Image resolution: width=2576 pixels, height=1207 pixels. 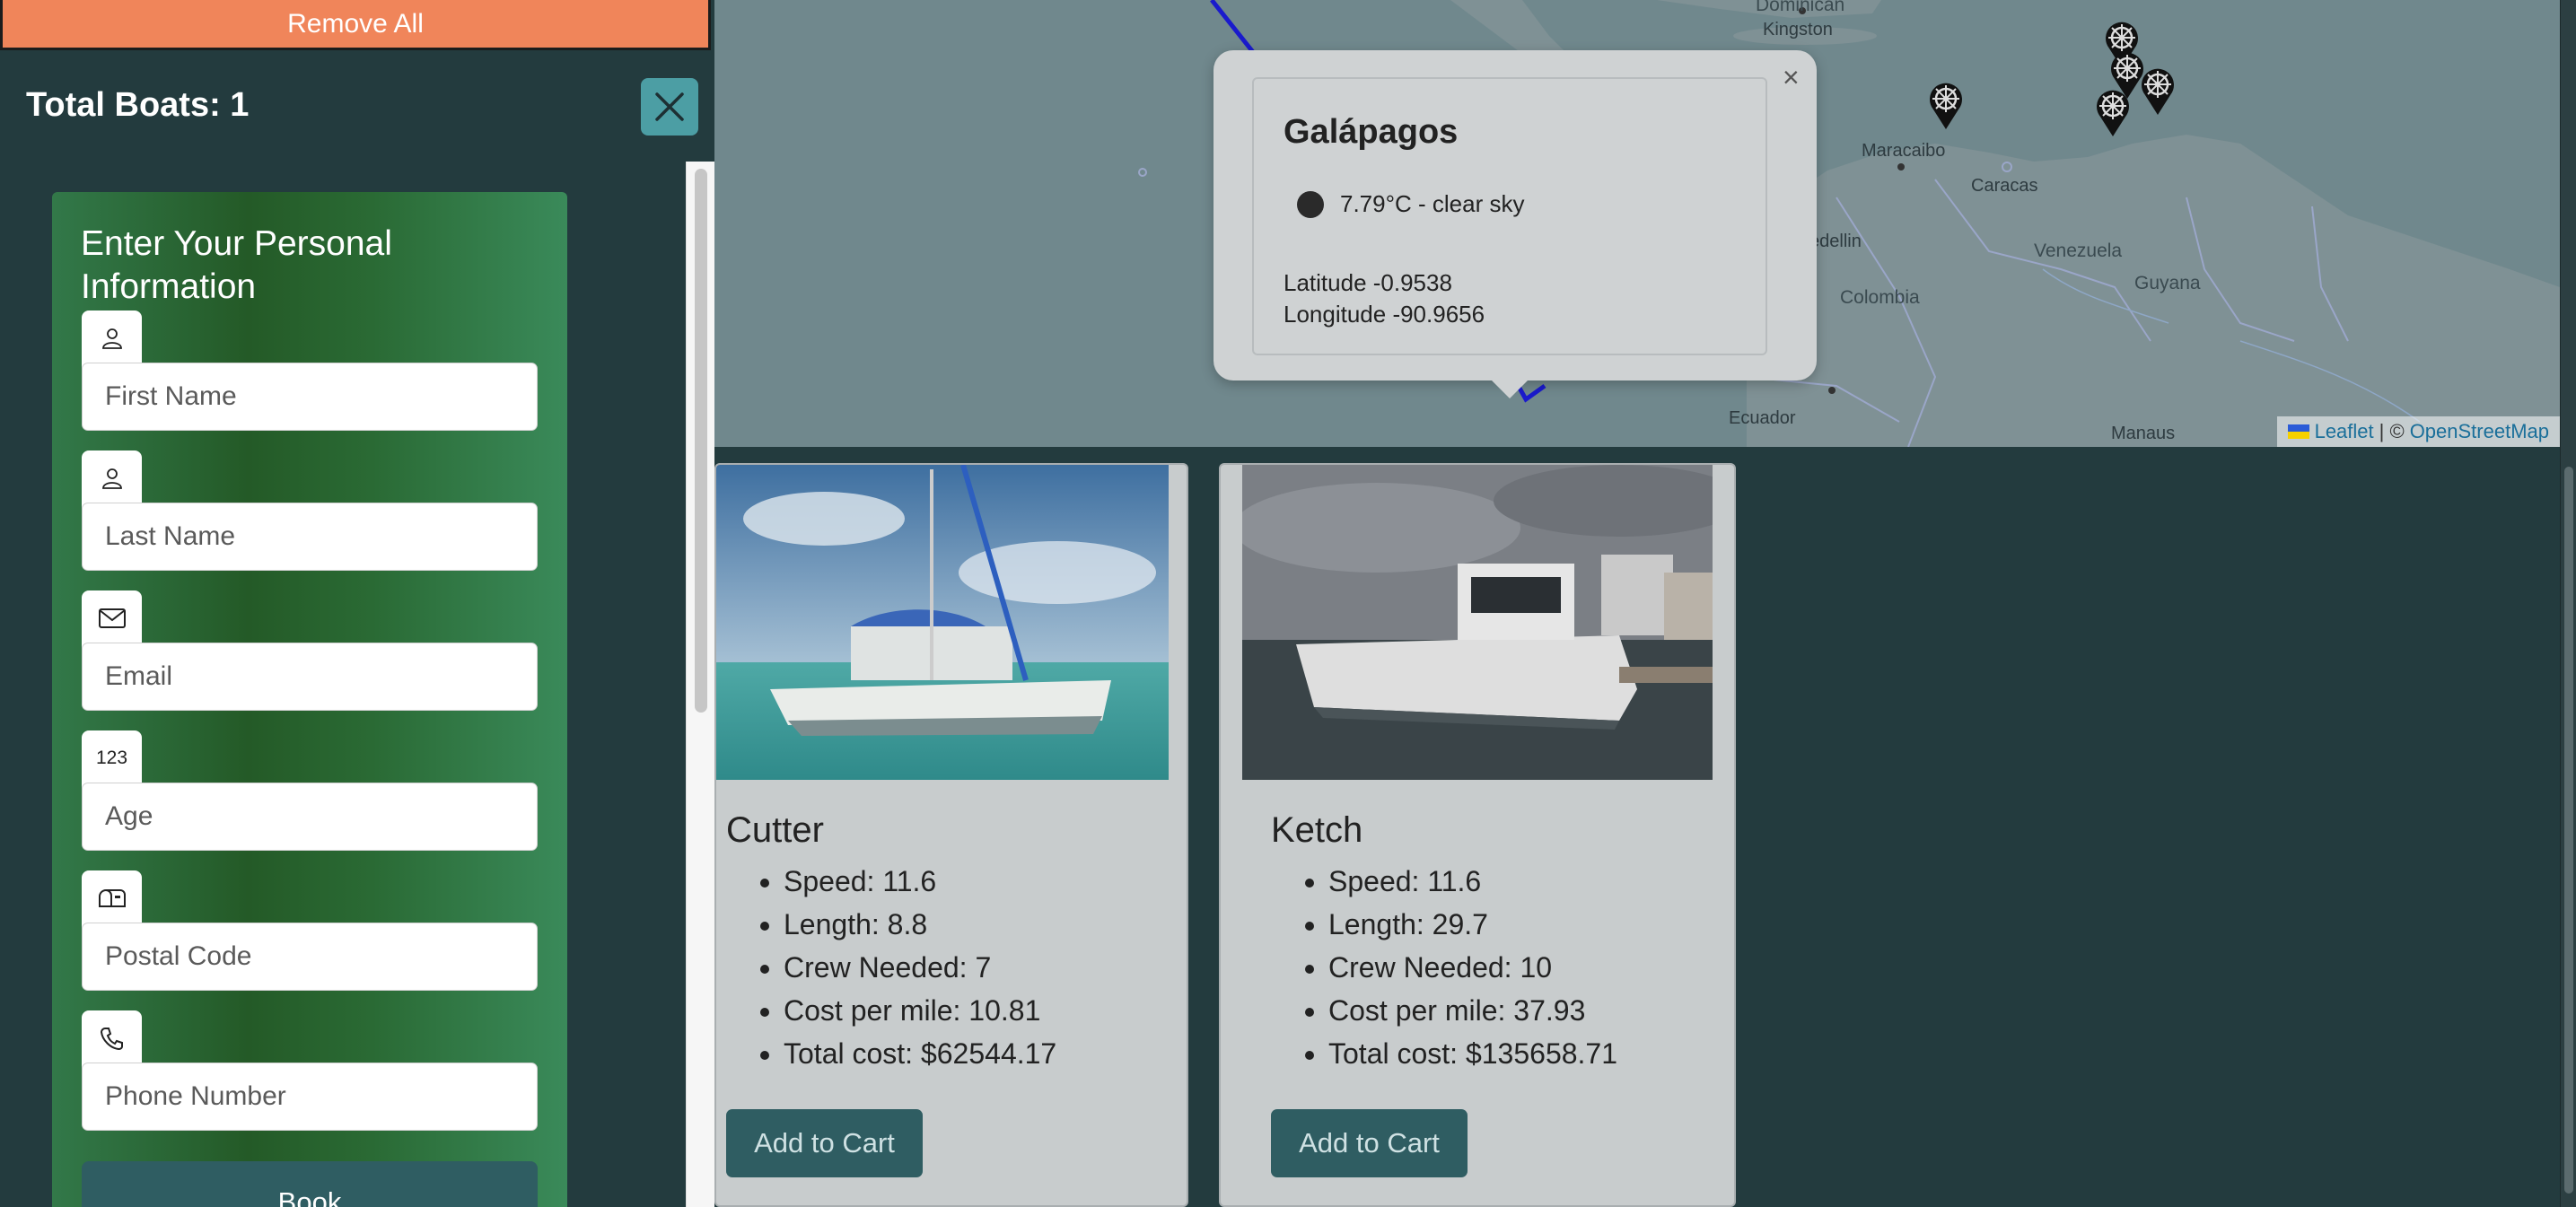 I want to click on weather-icon, so click(x=1310, y=204).